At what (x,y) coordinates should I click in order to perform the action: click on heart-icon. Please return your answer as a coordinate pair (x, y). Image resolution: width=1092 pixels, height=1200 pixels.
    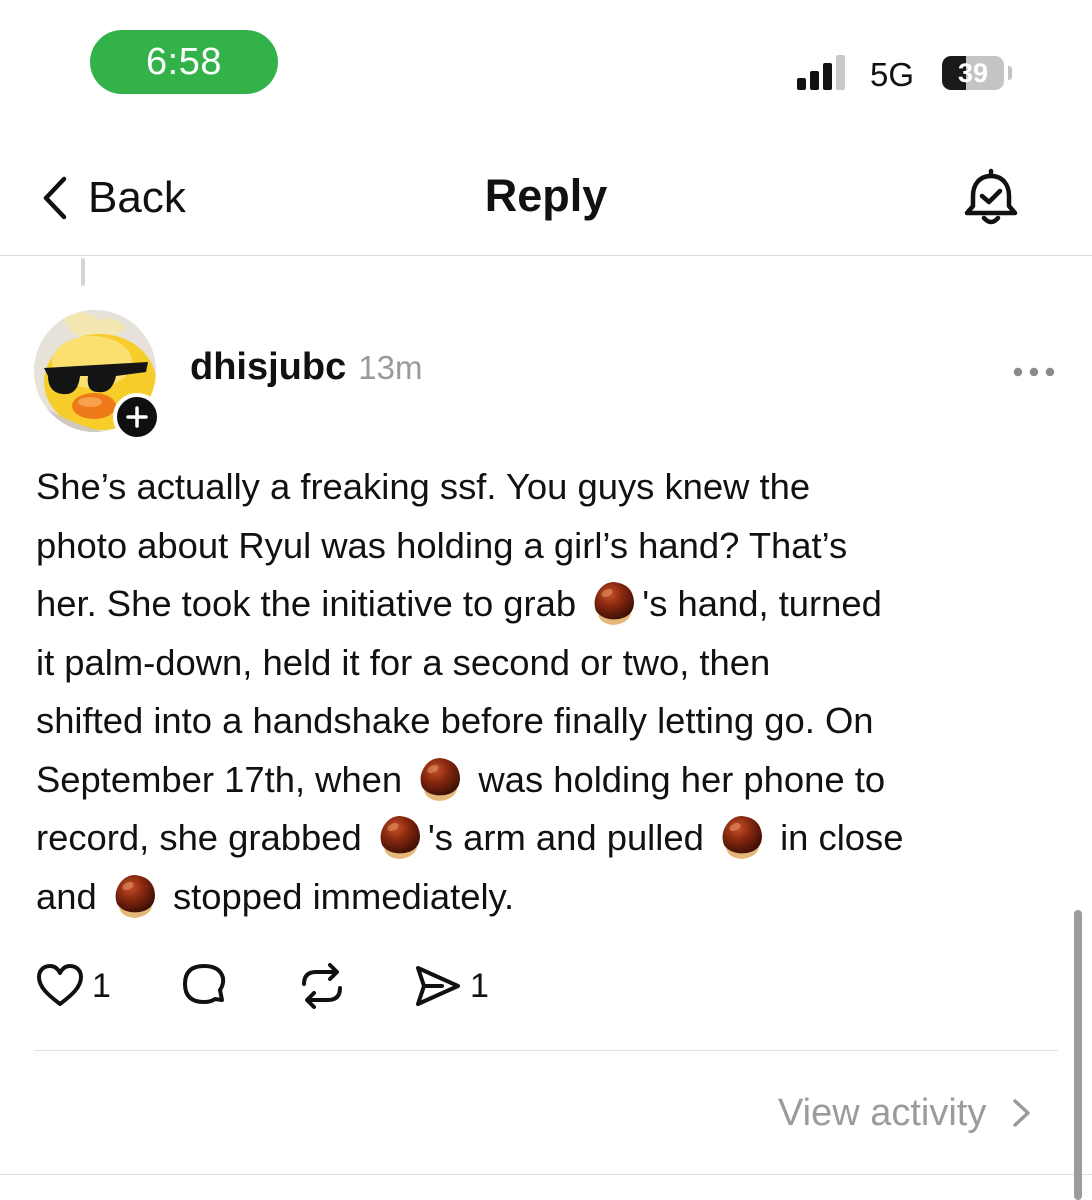
    Looking at the image, I should click on (60, 985).